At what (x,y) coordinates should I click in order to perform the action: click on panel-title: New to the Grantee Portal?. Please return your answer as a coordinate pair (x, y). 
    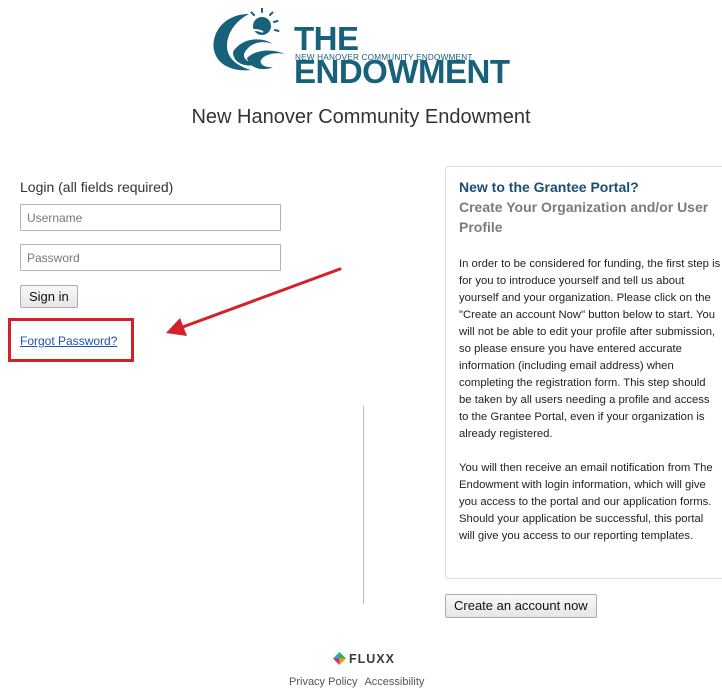
    Looking at the image, I should click on (549, 187).